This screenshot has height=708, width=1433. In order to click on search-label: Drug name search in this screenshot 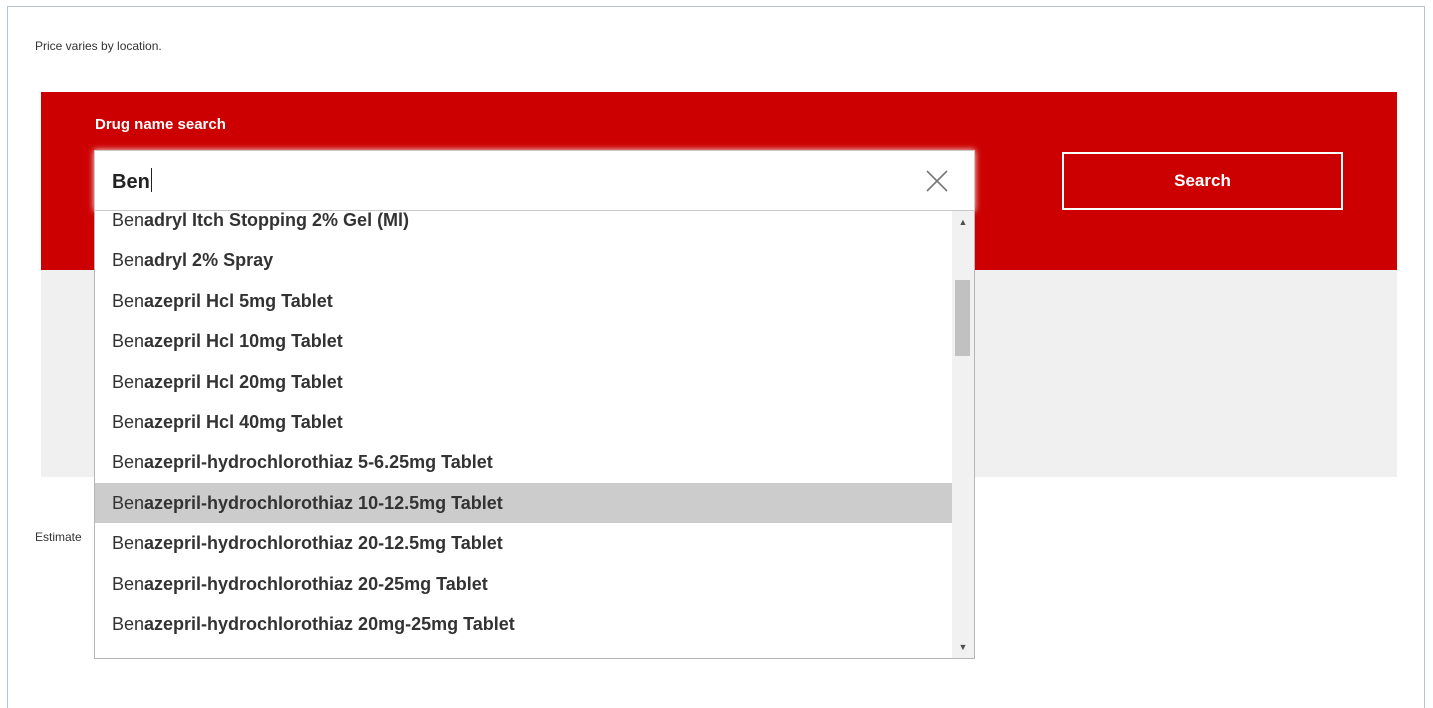, I will do `click(160, 124)`.